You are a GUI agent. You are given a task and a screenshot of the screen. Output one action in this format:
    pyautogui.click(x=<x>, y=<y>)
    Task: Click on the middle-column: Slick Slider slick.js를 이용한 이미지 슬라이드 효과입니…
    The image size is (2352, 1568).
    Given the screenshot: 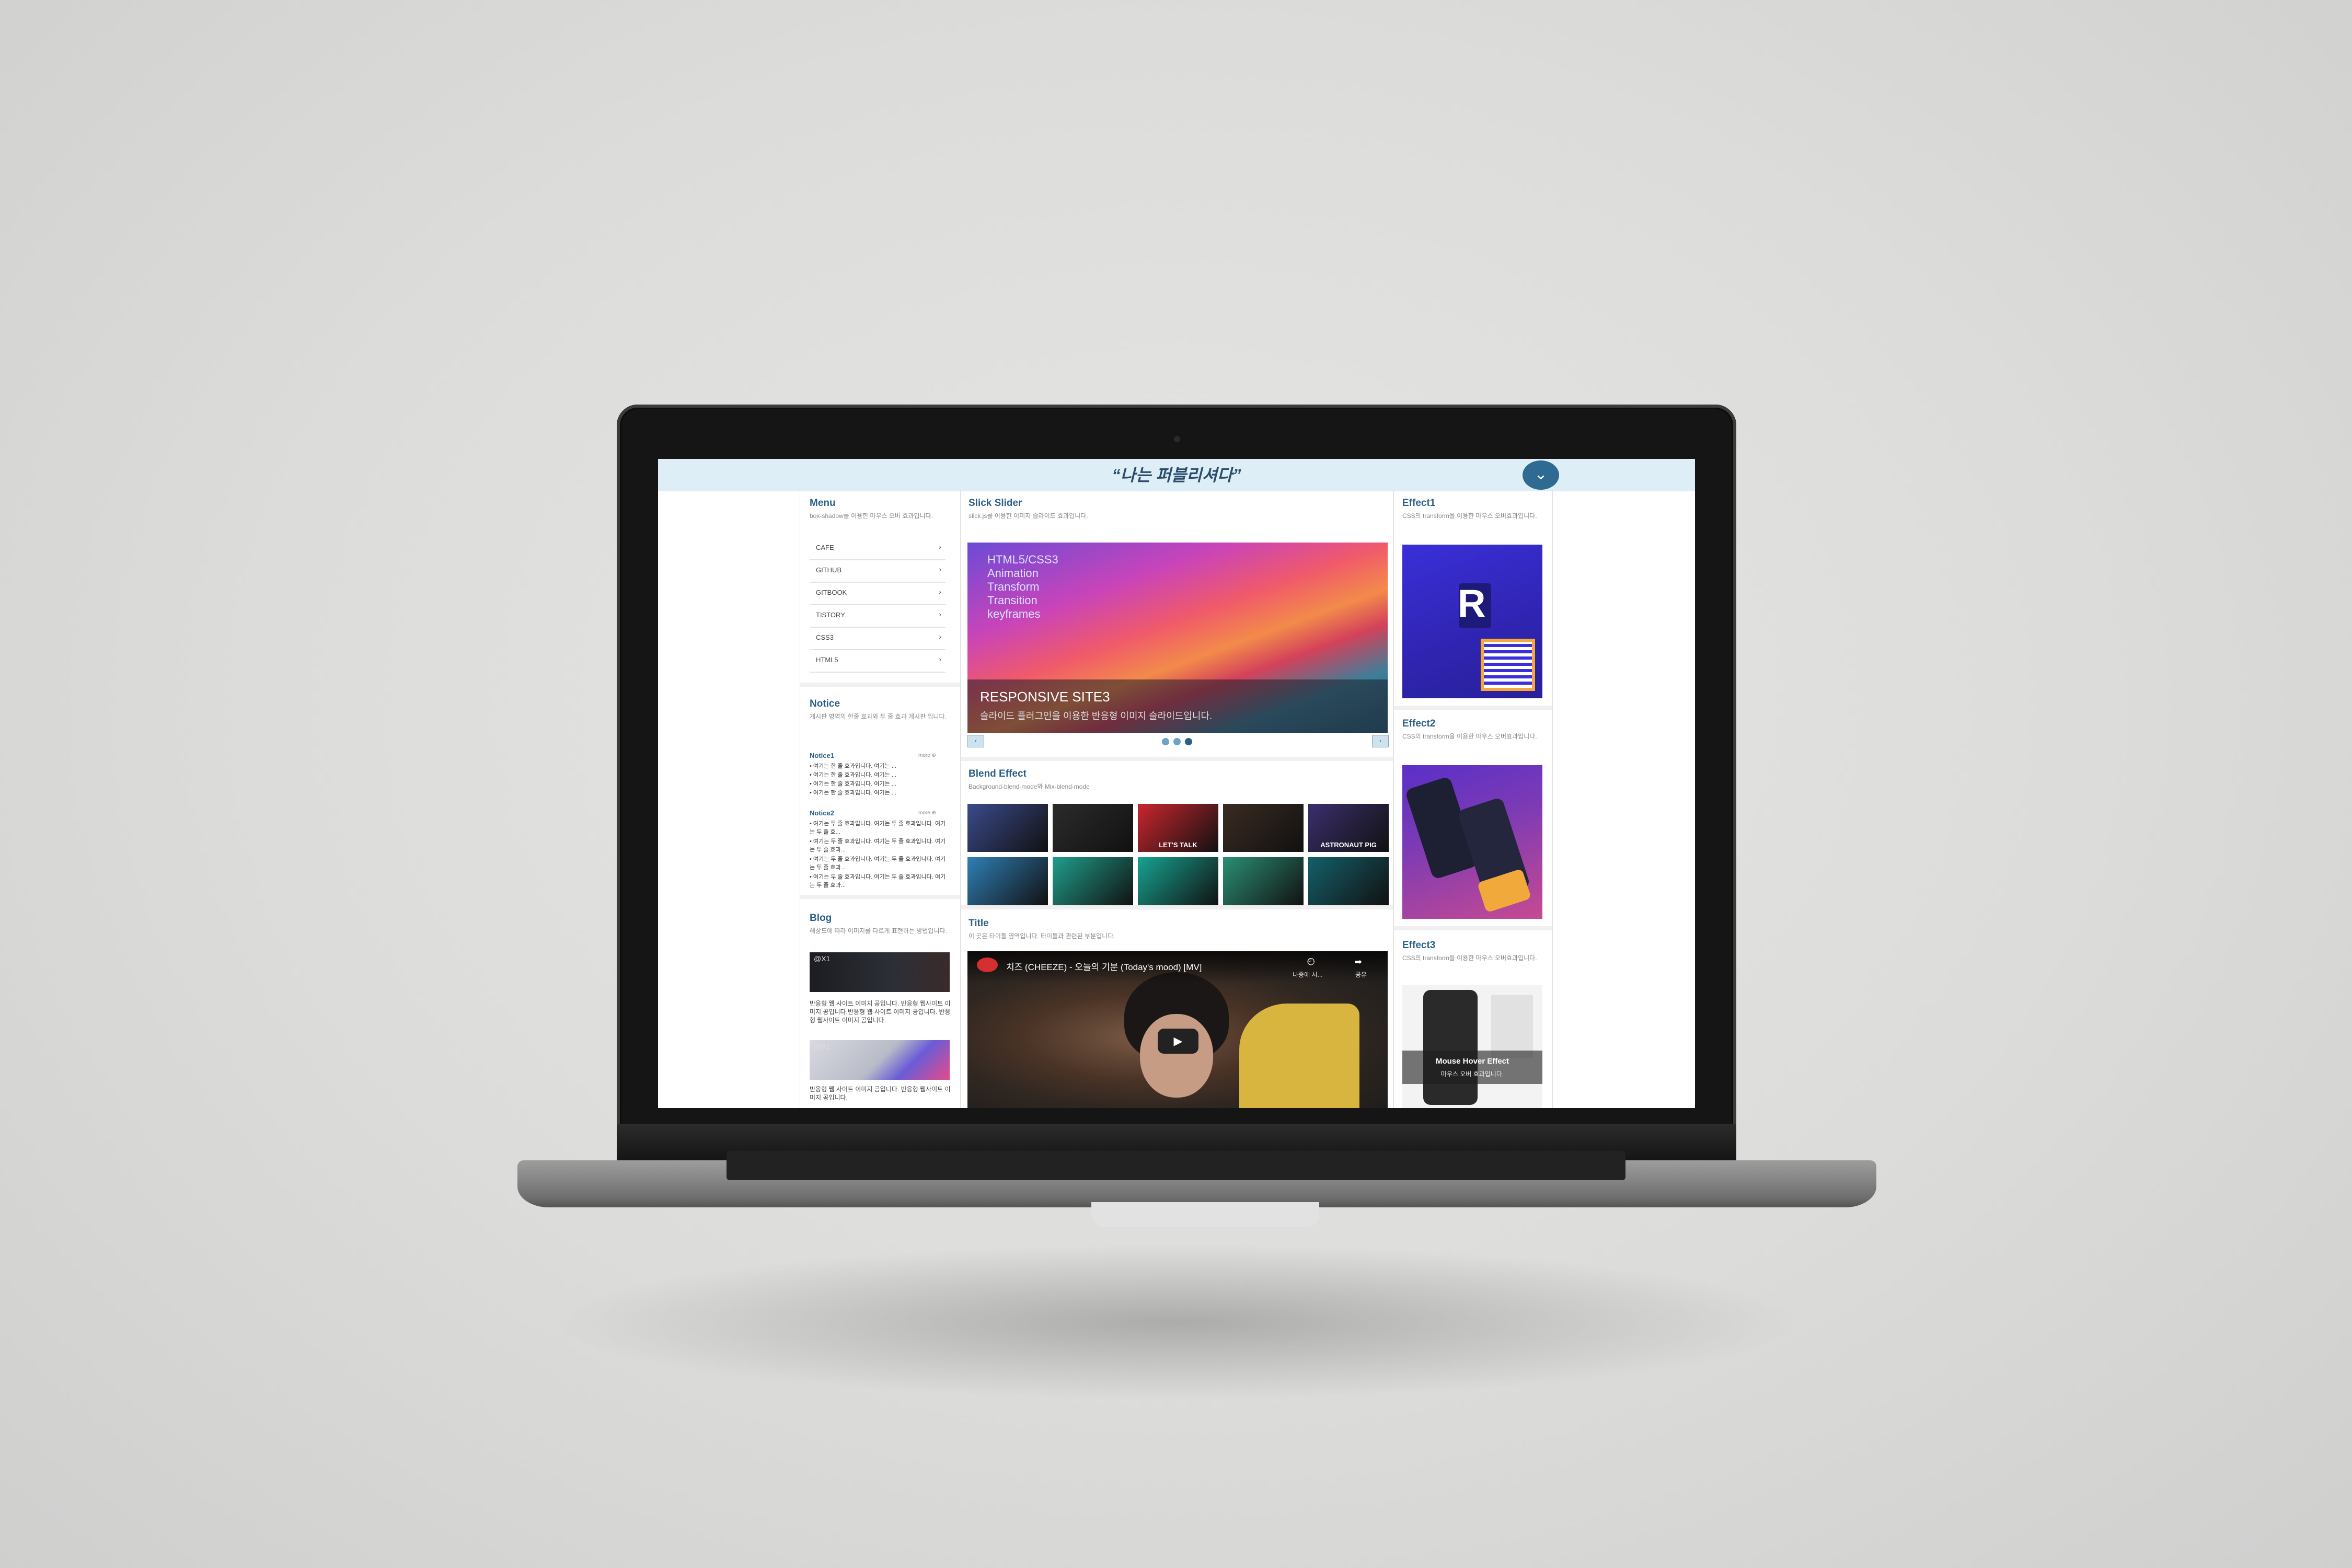 What is the action you would take?
    pyautogui.click(x=1177, y=799)
    